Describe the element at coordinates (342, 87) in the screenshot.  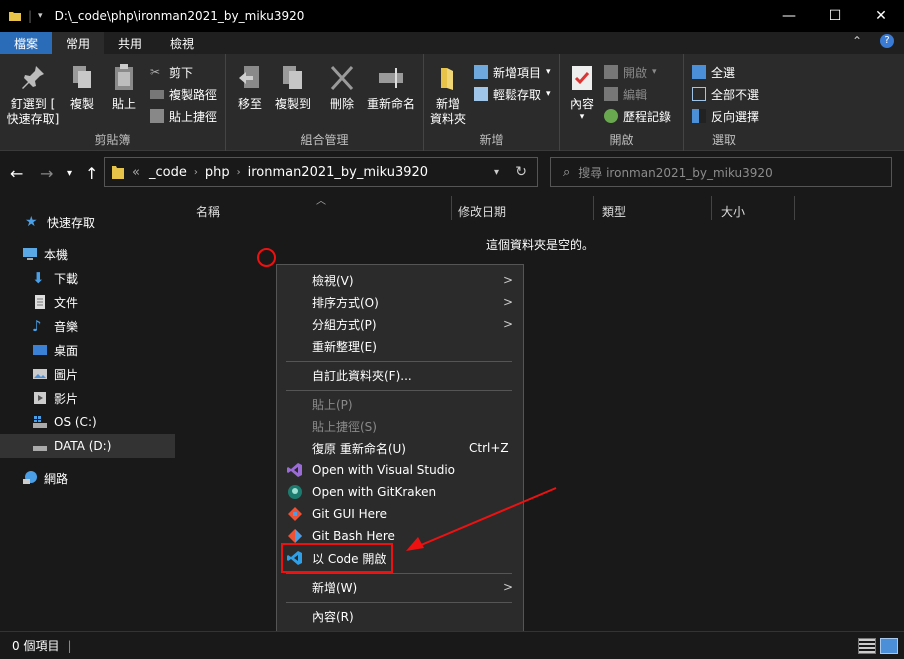
I see `delete-button: 刪除` at that location.